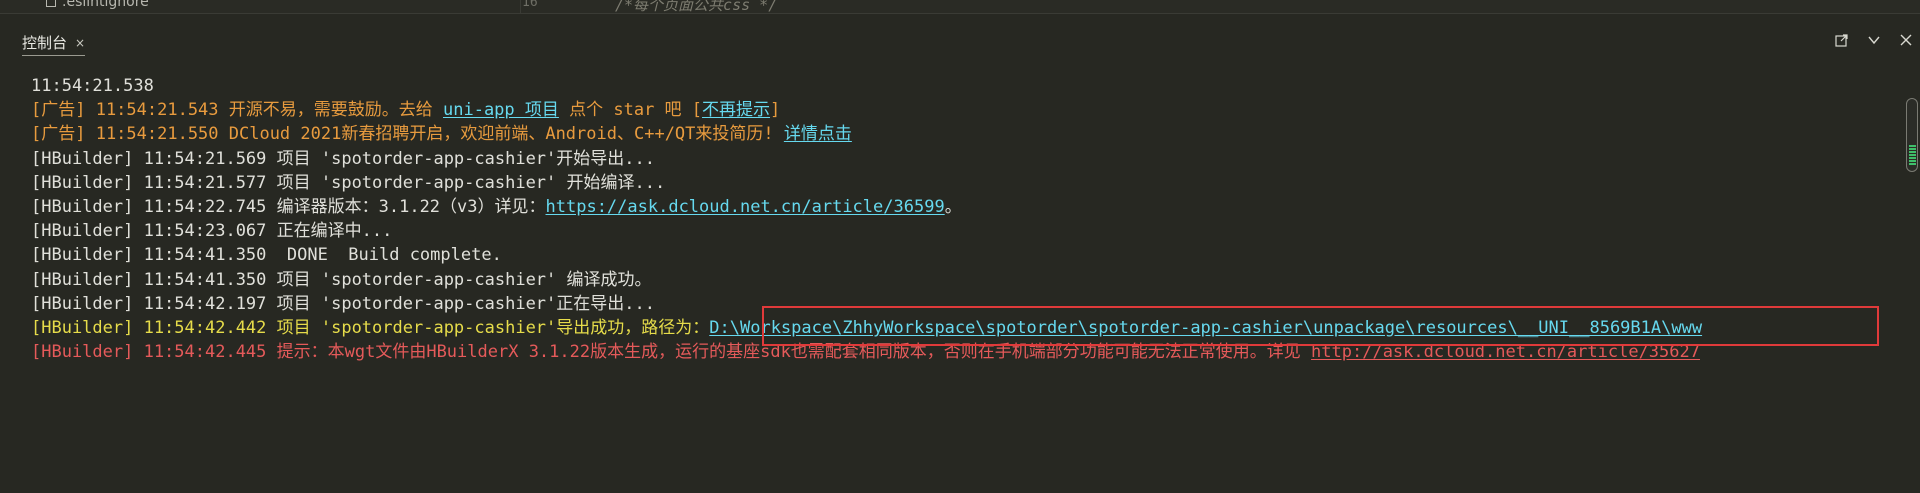  What do you see at coordinates (1874, 40) in the screenshot?
I see `chevron-down-icon` at bounding box center [1874, 40].